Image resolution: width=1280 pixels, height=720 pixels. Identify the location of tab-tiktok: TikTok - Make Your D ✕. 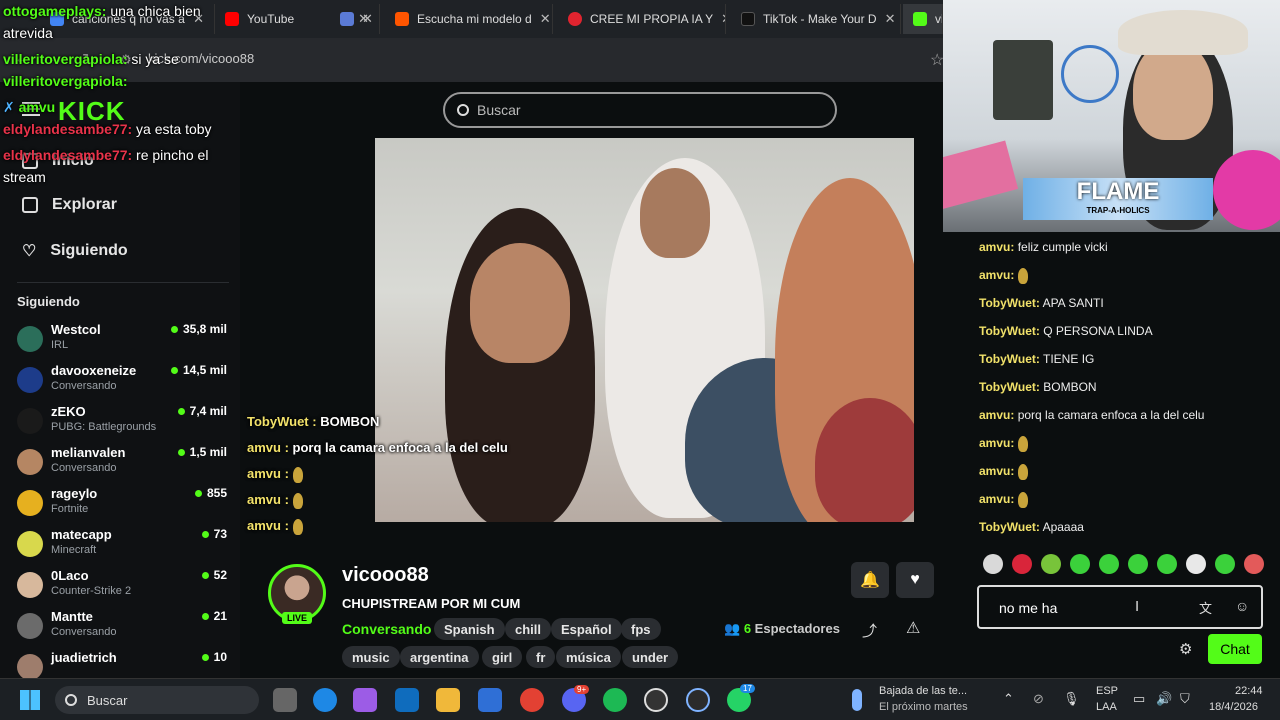
(816, 19).